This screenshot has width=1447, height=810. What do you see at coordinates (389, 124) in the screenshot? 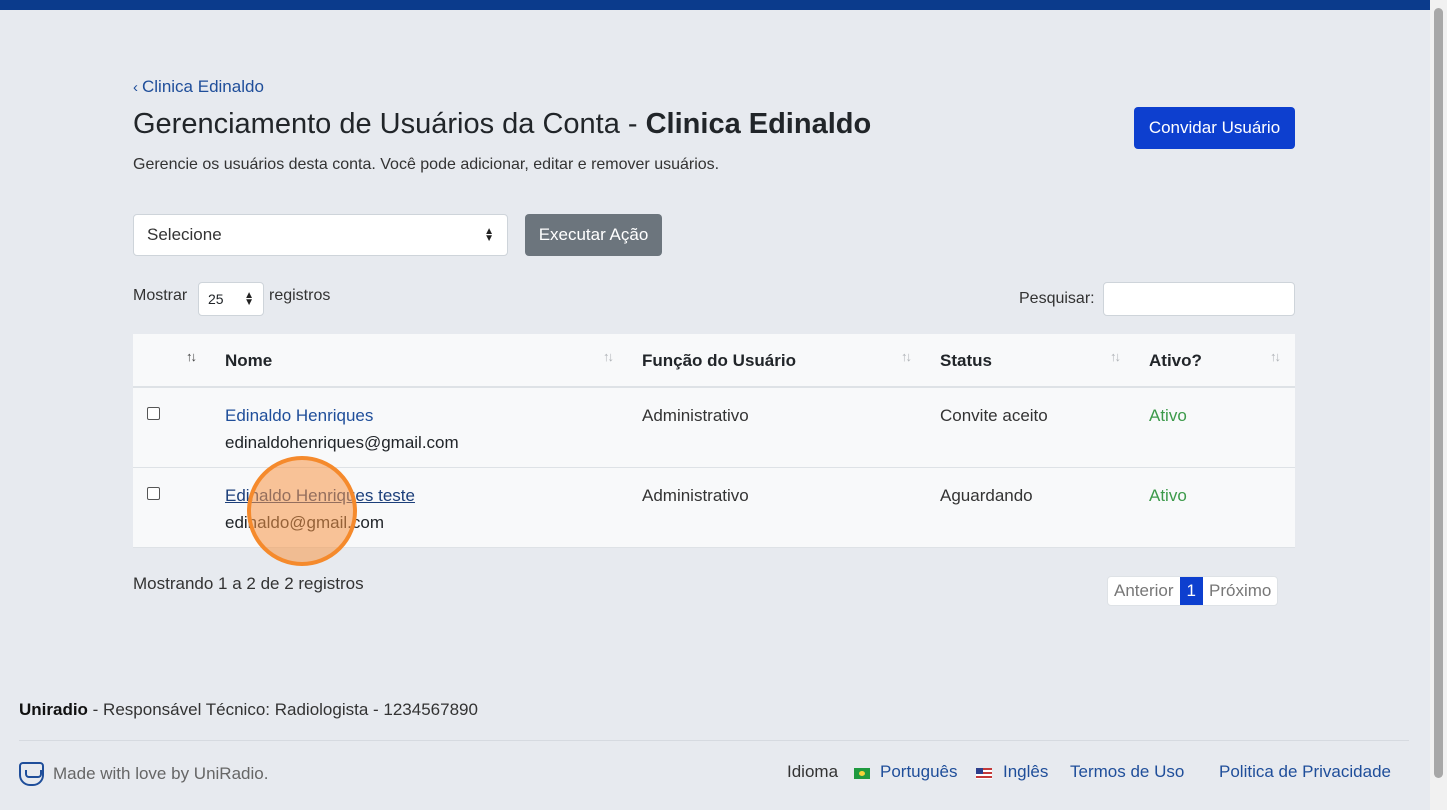
I see `page-title-prefix: Gerenciamento de Usuários da Conta -` at bounding box center [389, 124].